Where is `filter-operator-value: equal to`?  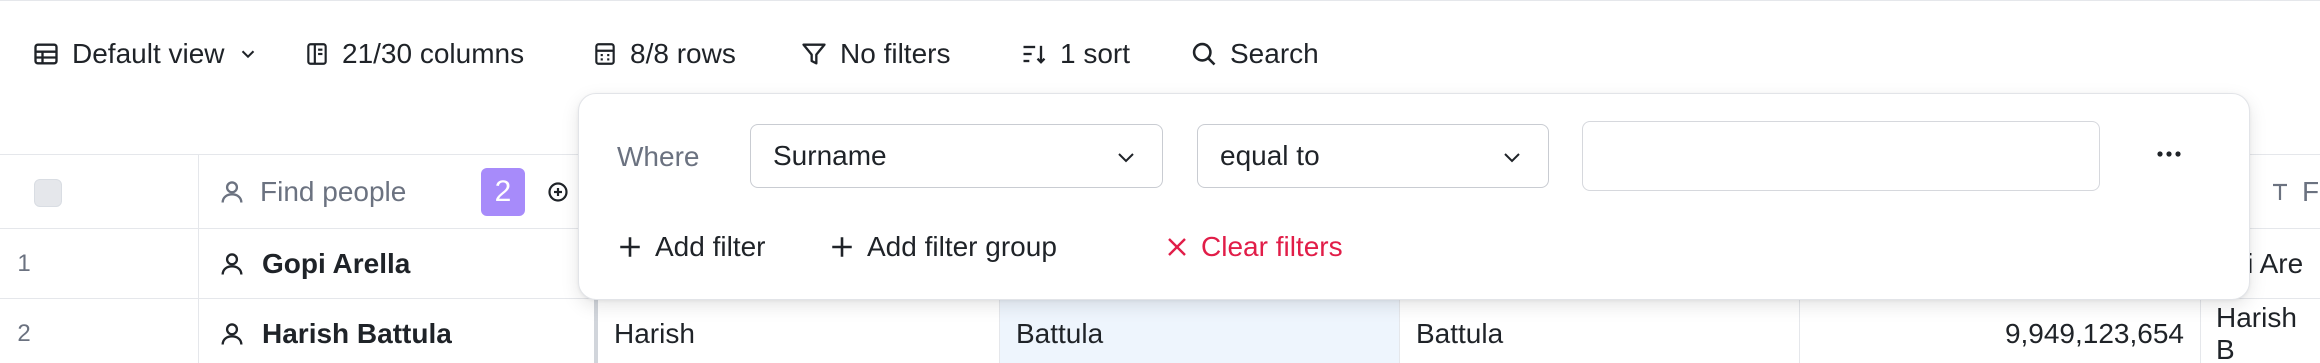
filter-operator-value: equal to is located at coordinates (1270, 155).